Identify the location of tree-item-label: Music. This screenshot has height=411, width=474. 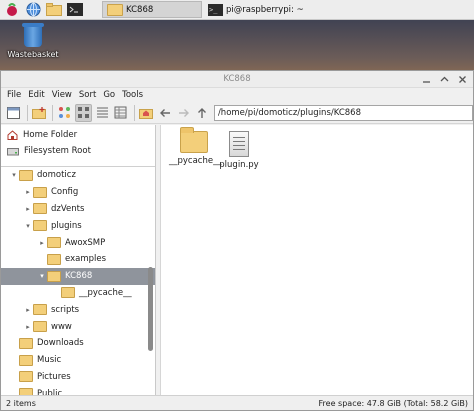
(49, 360).